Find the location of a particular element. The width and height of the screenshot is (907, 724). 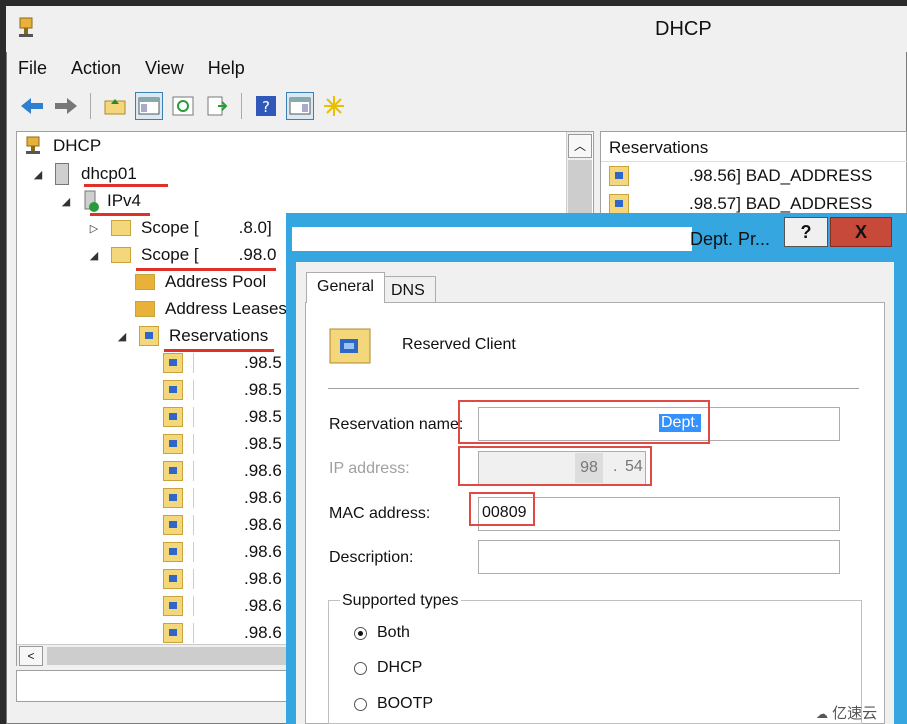

annotation-box is located at coordinates (584, 422).